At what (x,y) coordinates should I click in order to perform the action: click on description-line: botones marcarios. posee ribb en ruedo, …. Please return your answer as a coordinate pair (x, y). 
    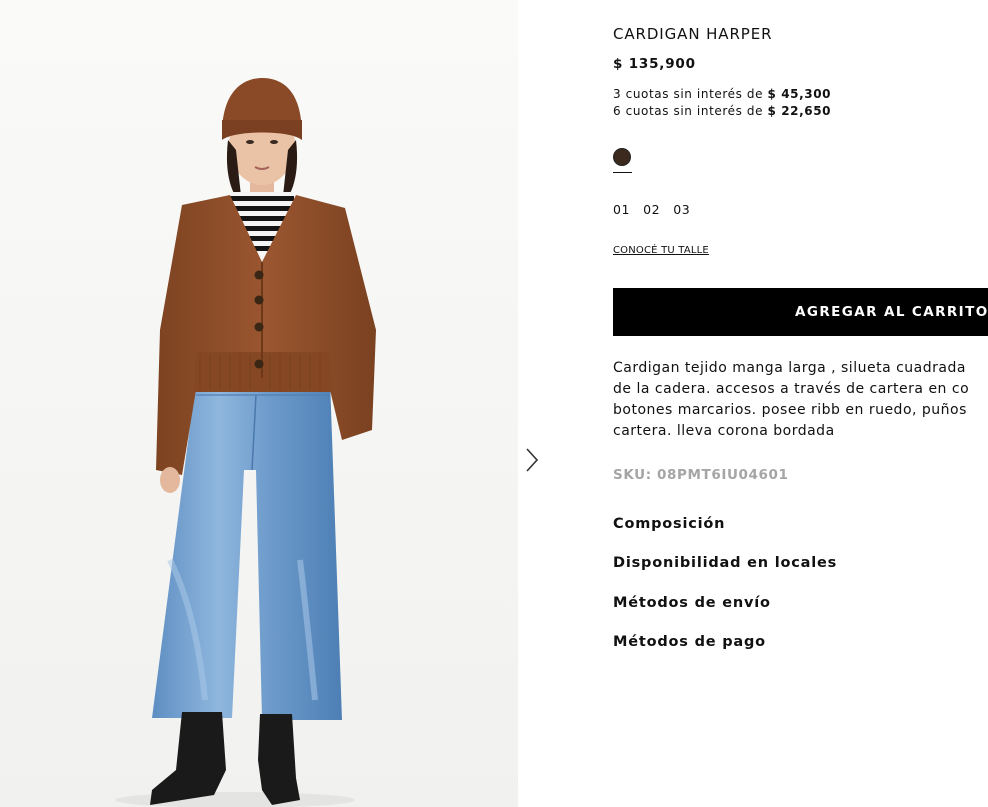
    Looking at the image, I should click on (790, 410).